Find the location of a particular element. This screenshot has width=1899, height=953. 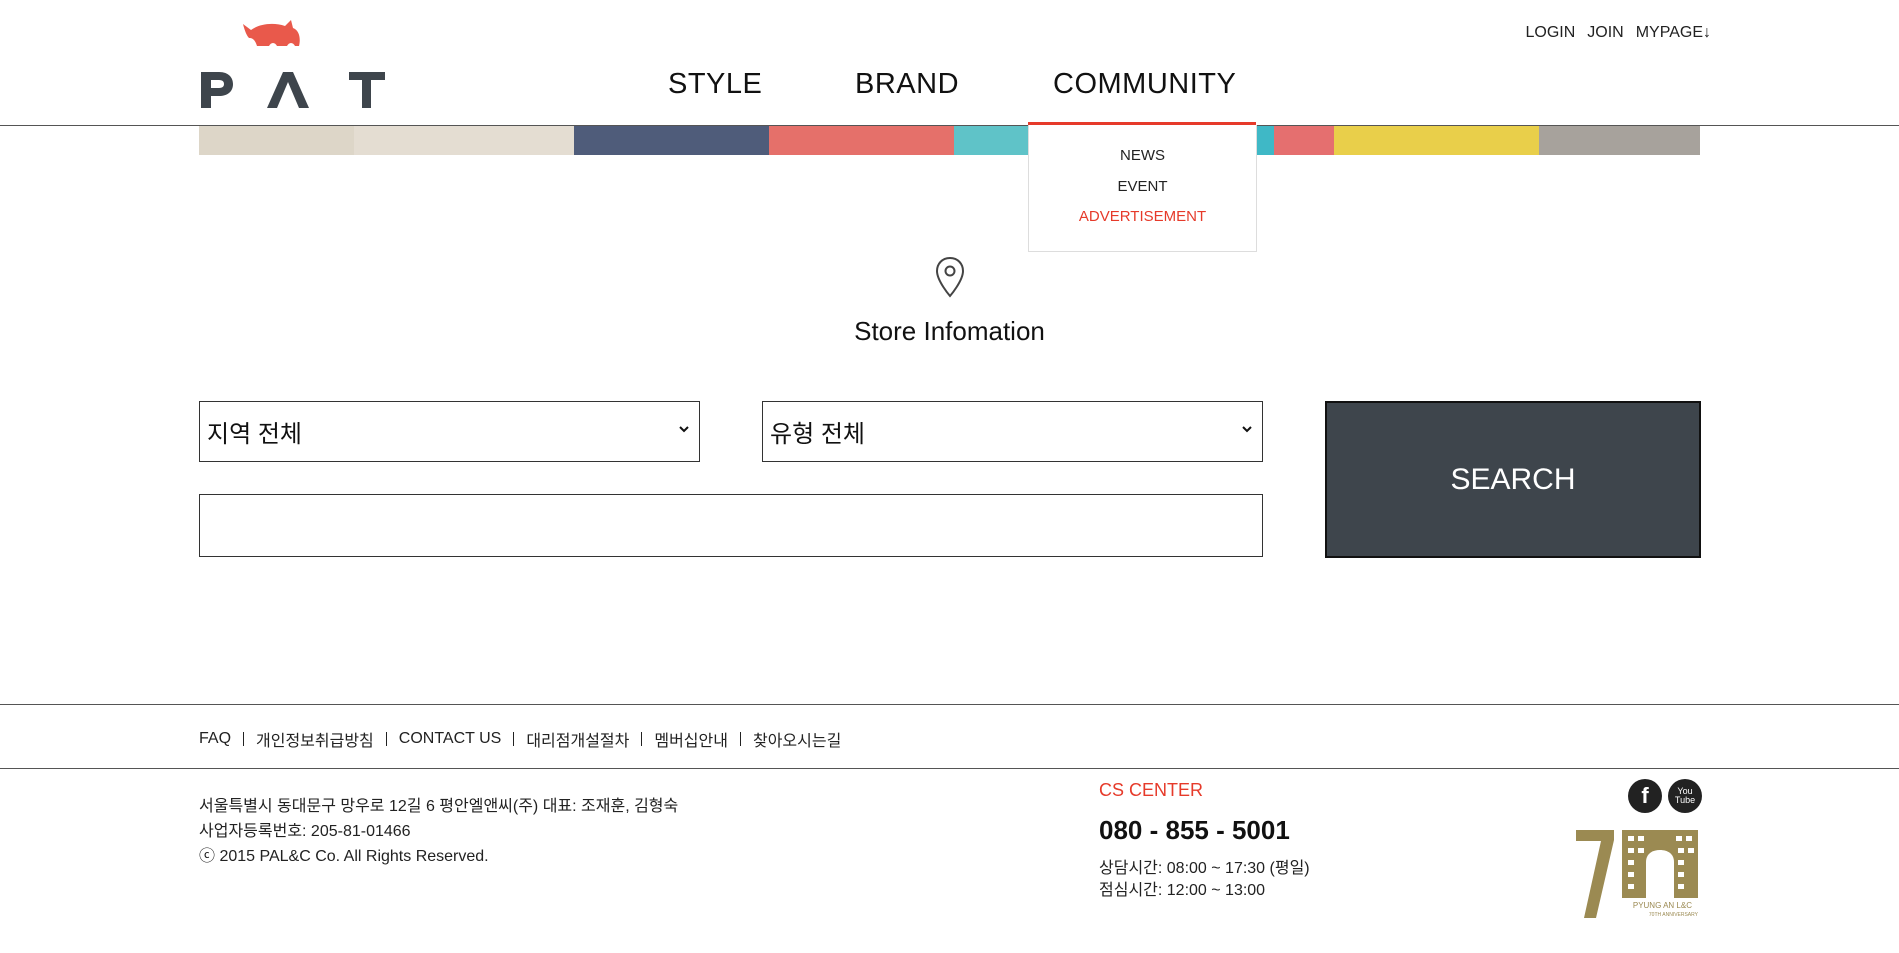

type-select-value: 유형 전체 is located at coordinates (817, 434).